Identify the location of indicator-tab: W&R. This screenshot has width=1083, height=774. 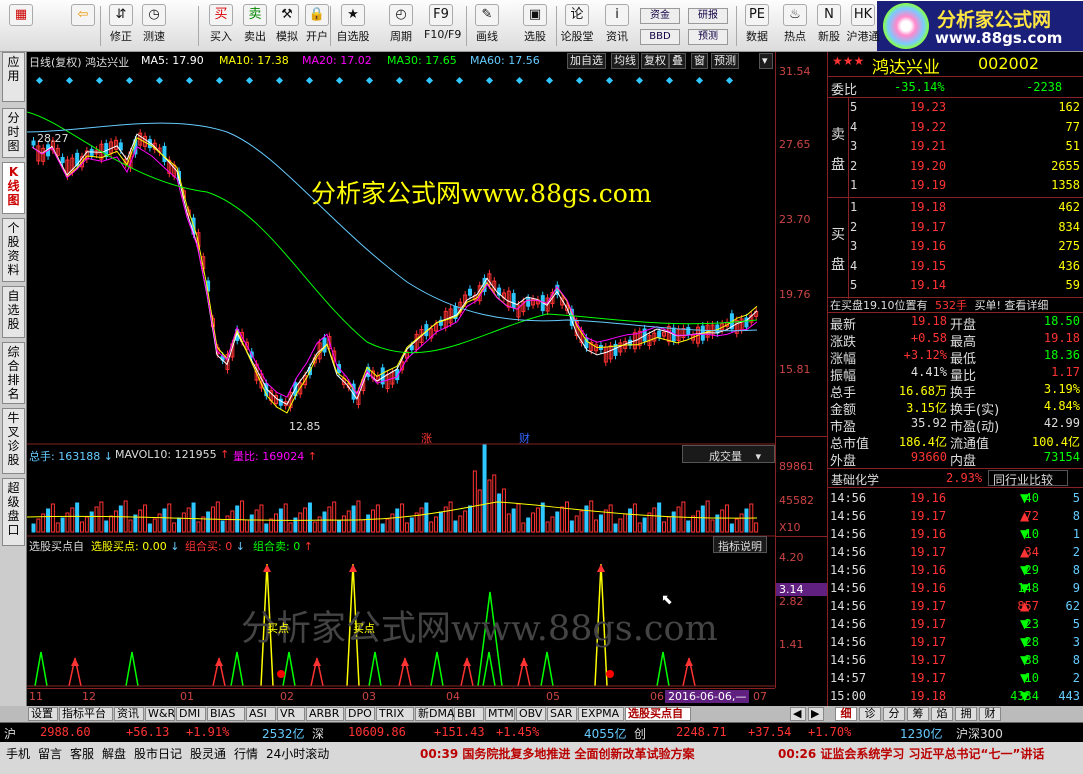
(160, 714).